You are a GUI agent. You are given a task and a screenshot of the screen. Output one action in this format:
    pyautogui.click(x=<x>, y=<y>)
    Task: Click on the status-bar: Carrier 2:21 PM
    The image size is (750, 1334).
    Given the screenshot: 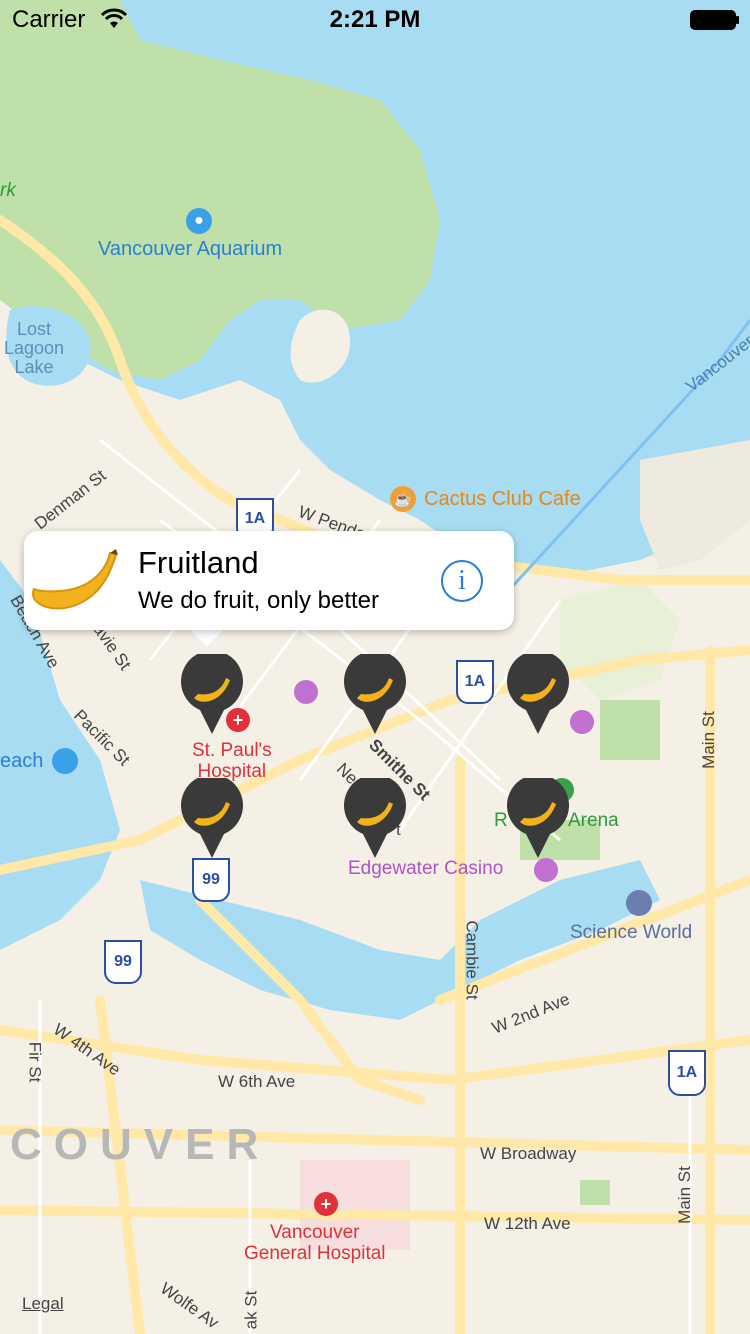 What is the action you would take?
    pyautogui.click(x=375, y=20)
    